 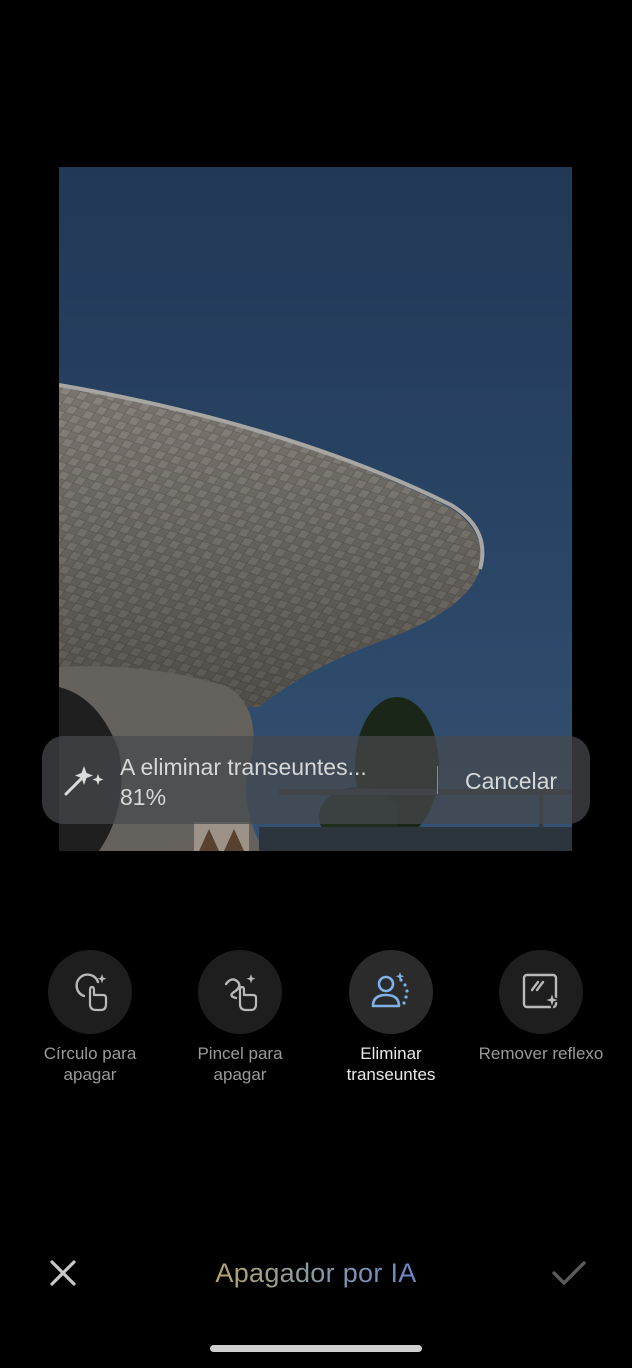 I want to click on progress-card: A eliminar transeuntes... 81% Cancelar, so click(x=316, y=780).